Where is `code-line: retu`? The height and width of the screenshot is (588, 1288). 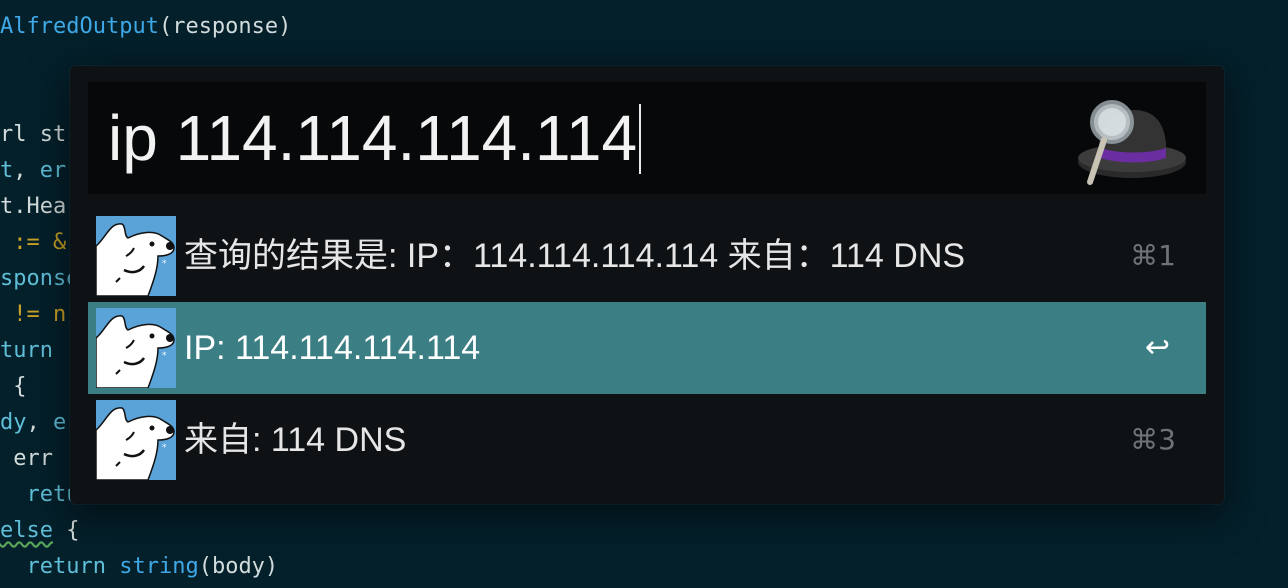 code-line: retu is located at coordinates (39, 495).